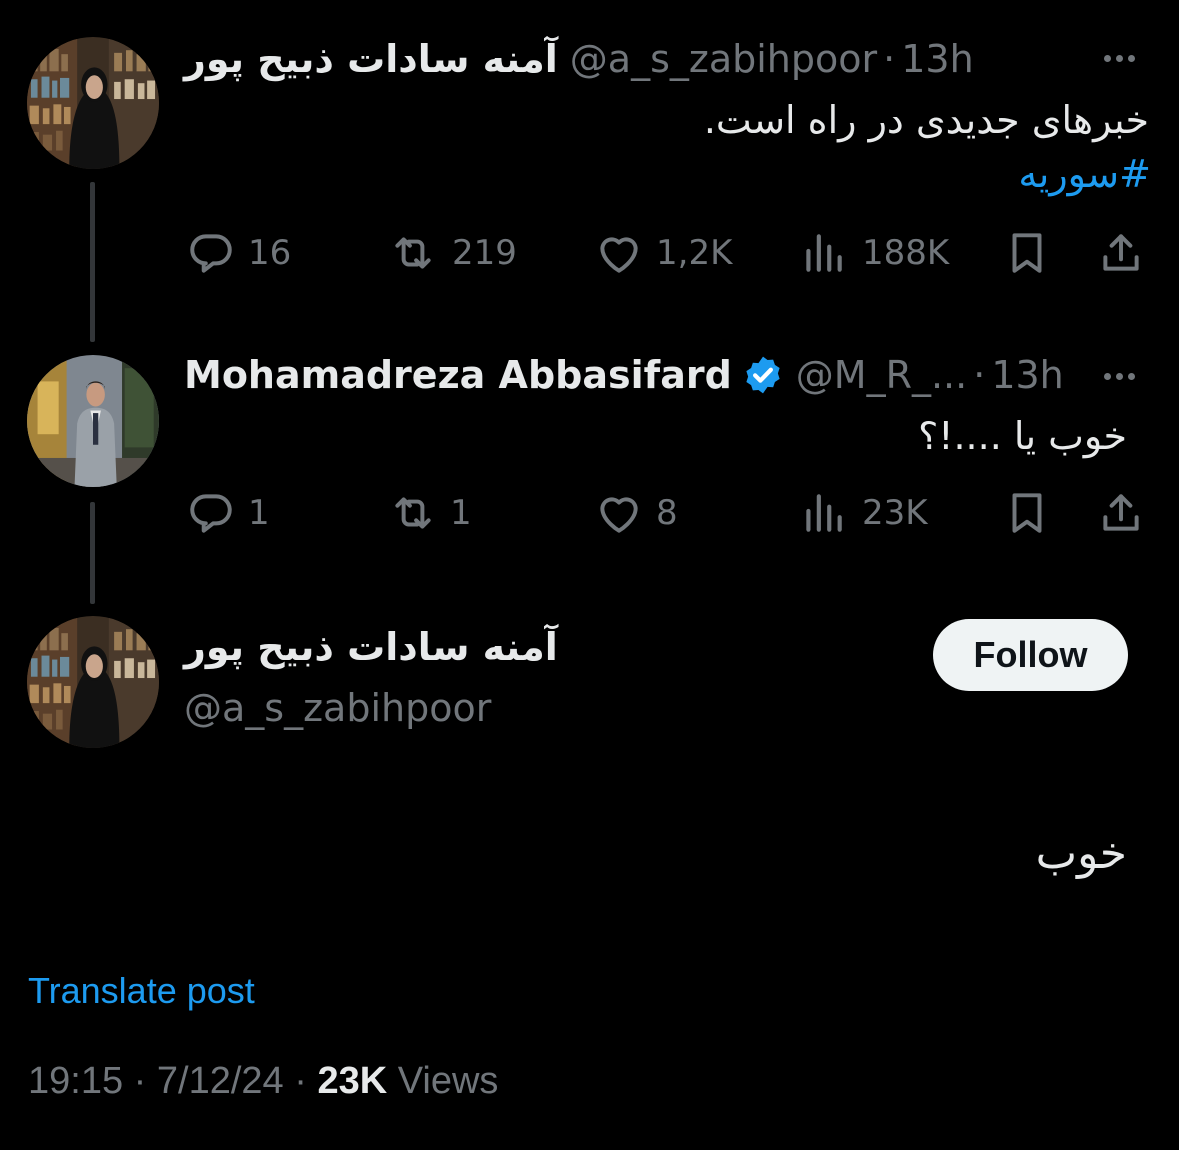  Describe the element at coordinates (1022, 436) in the screenshot. I see `tweet2-text: خوب یا ....!؟` at that location.